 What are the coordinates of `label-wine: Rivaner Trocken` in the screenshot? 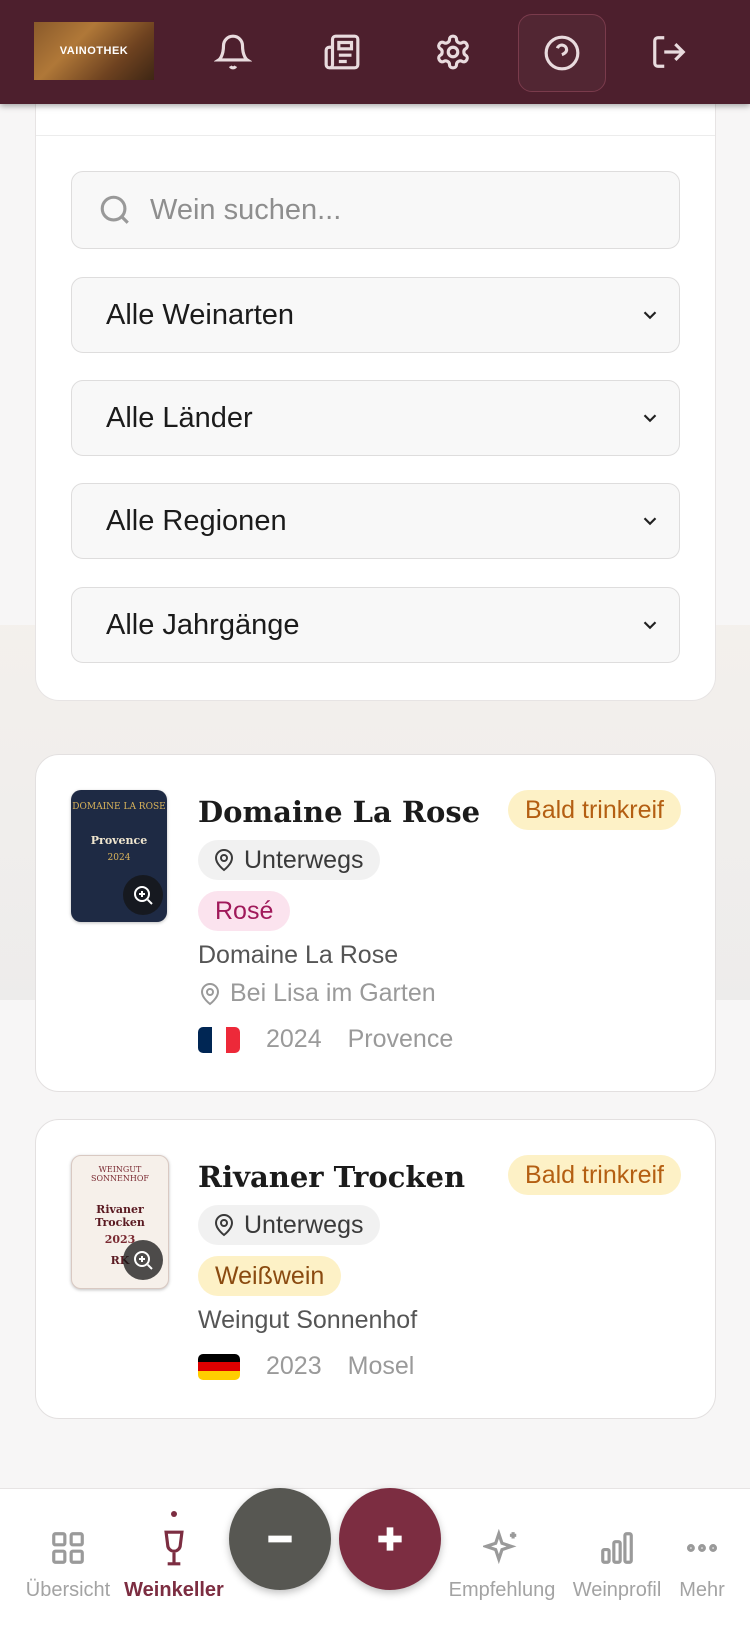 It's located at (120, 1216).